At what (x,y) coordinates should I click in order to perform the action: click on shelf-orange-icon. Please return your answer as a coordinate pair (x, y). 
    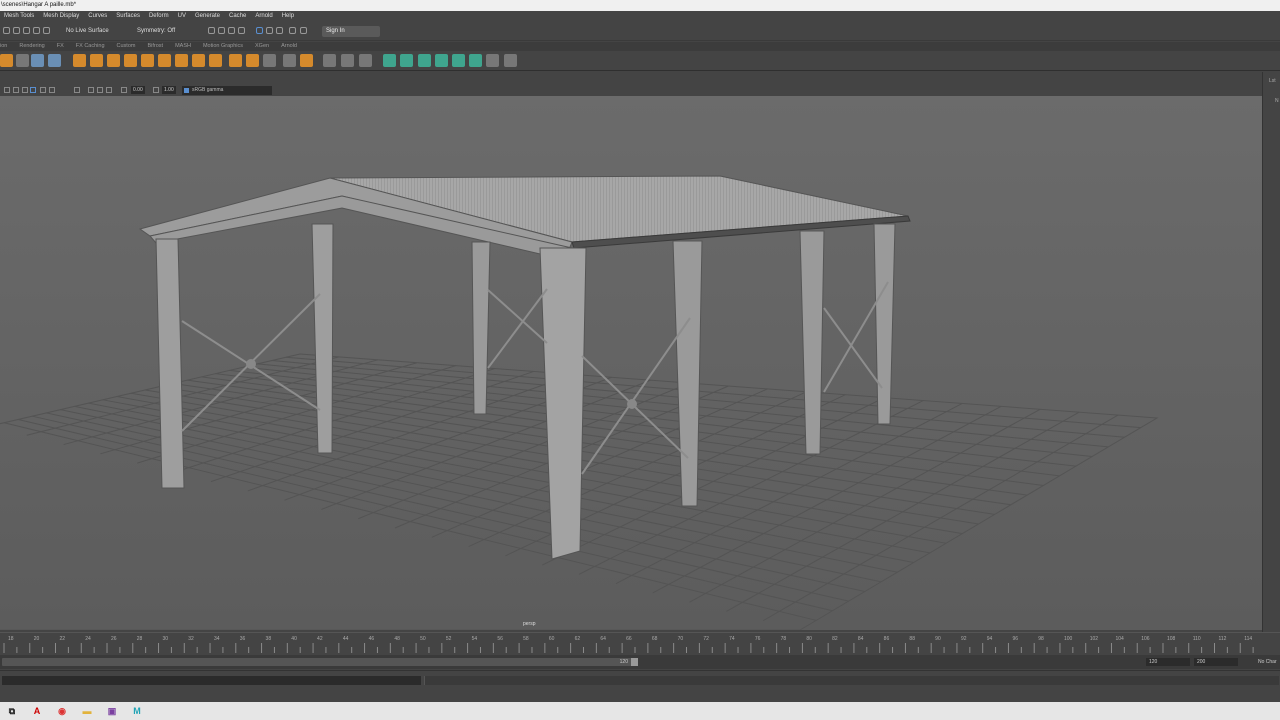
    Looking at the image, I should click on (6, 60).